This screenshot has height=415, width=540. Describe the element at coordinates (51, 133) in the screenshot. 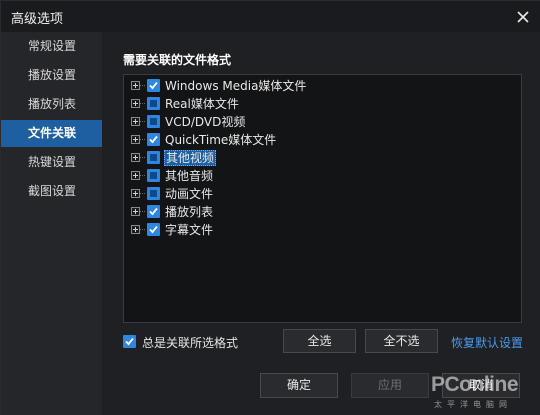

I see `sidebar-item-file-association: 文件关联` at that location.